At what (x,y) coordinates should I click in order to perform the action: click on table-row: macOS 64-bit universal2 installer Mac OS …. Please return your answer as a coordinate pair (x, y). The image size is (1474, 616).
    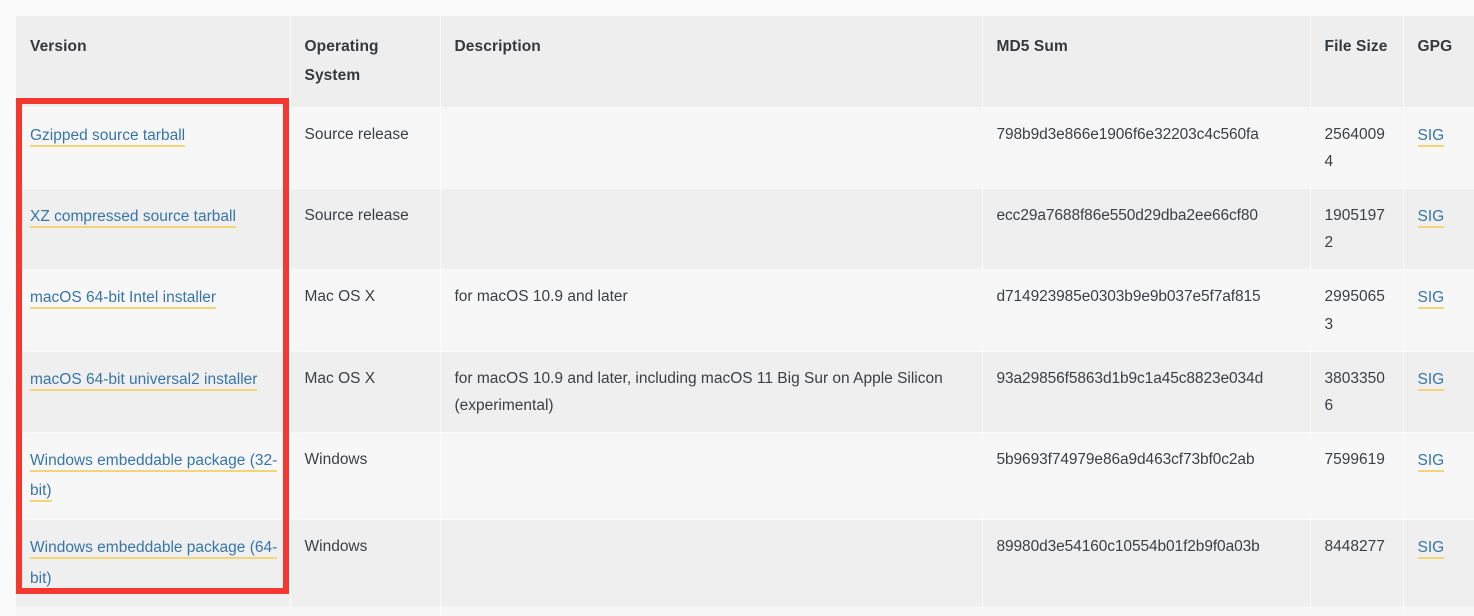
    Looking at the image, I should click on (745, 391).